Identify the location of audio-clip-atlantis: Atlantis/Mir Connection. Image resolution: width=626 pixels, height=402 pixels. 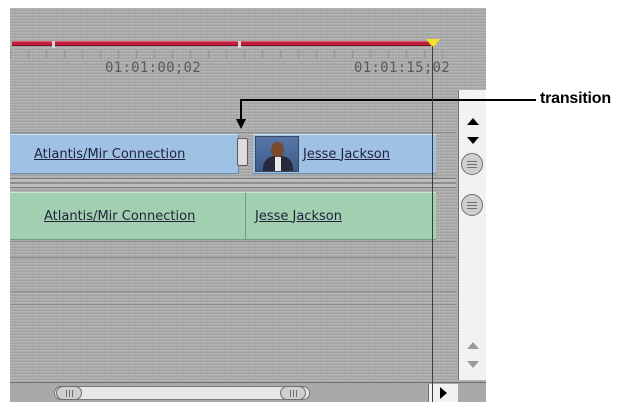
(128, 216).